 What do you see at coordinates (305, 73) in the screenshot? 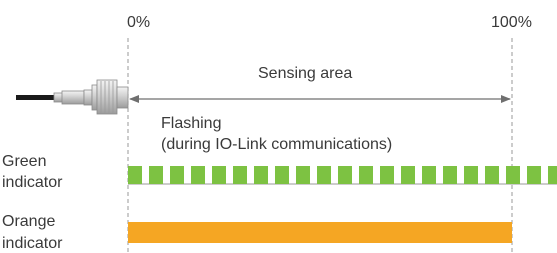
I see `sensing-area-label: Sensing area` at bounding box center [305, 73].